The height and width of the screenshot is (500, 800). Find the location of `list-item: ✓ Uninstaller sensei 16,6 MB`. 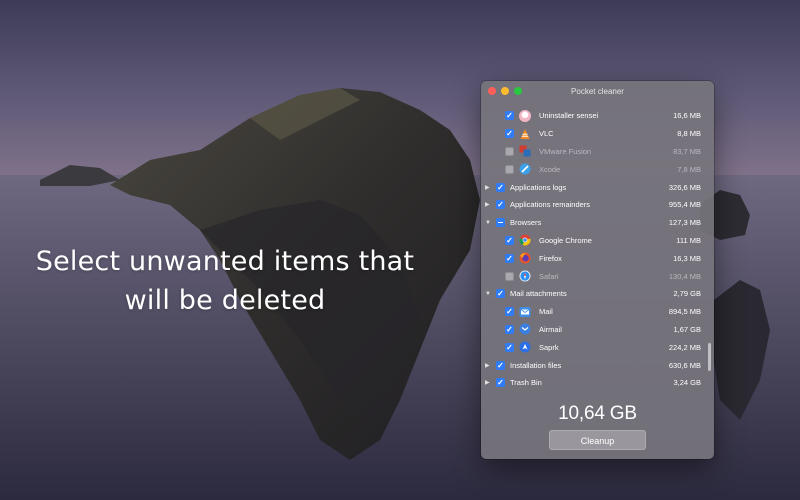

list-item: ✓ Uninstaller sensei 16,6 MB is located at coordinates (593, 116).